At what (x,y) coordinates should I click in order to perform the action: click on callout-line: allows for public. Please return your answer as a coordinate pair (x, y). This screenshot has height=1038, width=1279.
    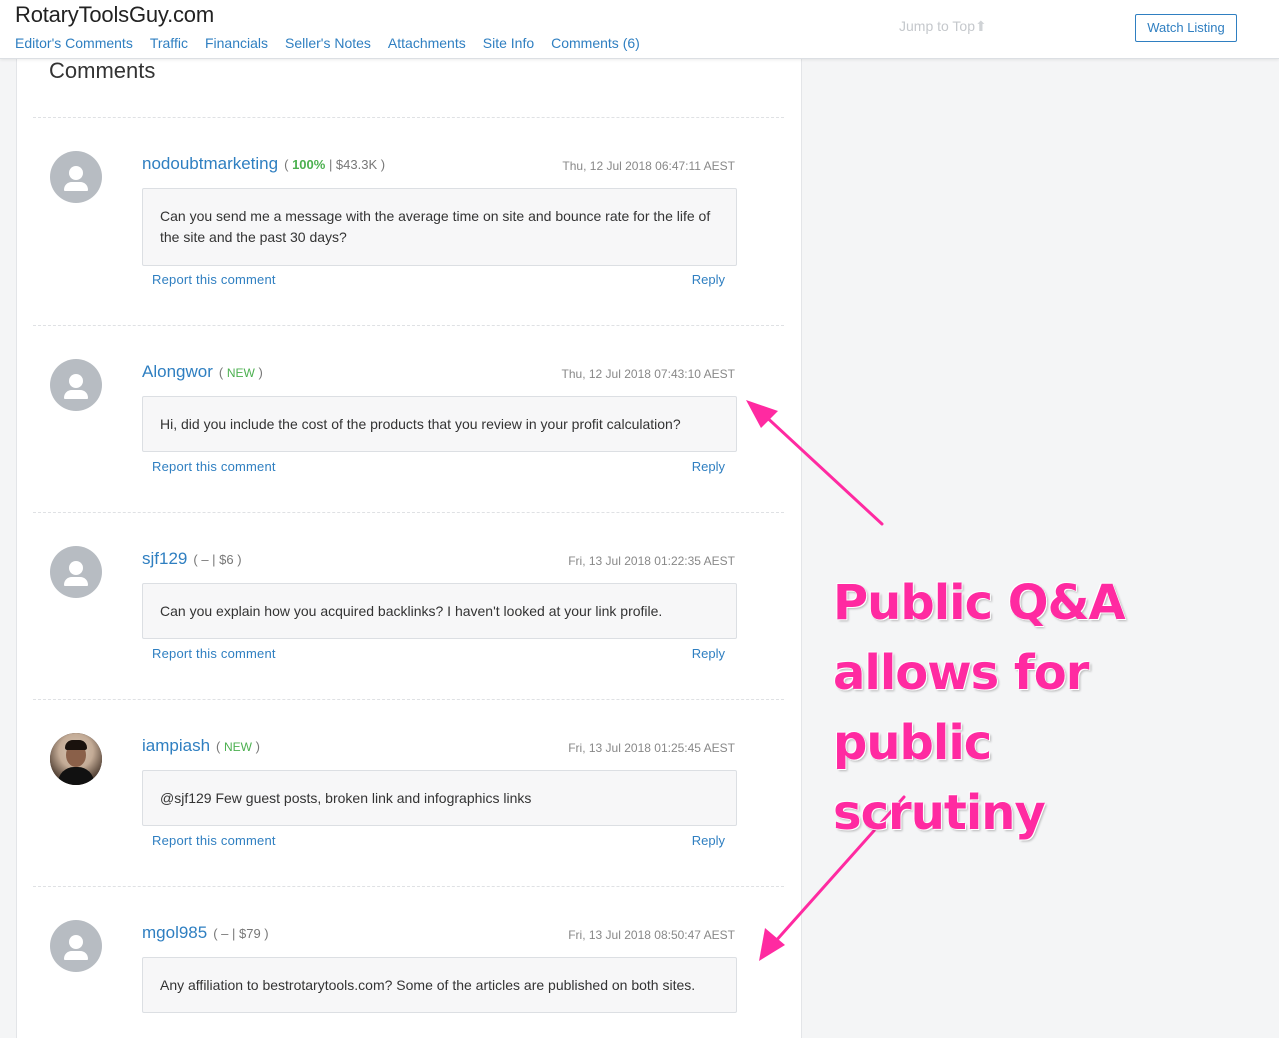
    Looking at the image, I should click on (961, 708).